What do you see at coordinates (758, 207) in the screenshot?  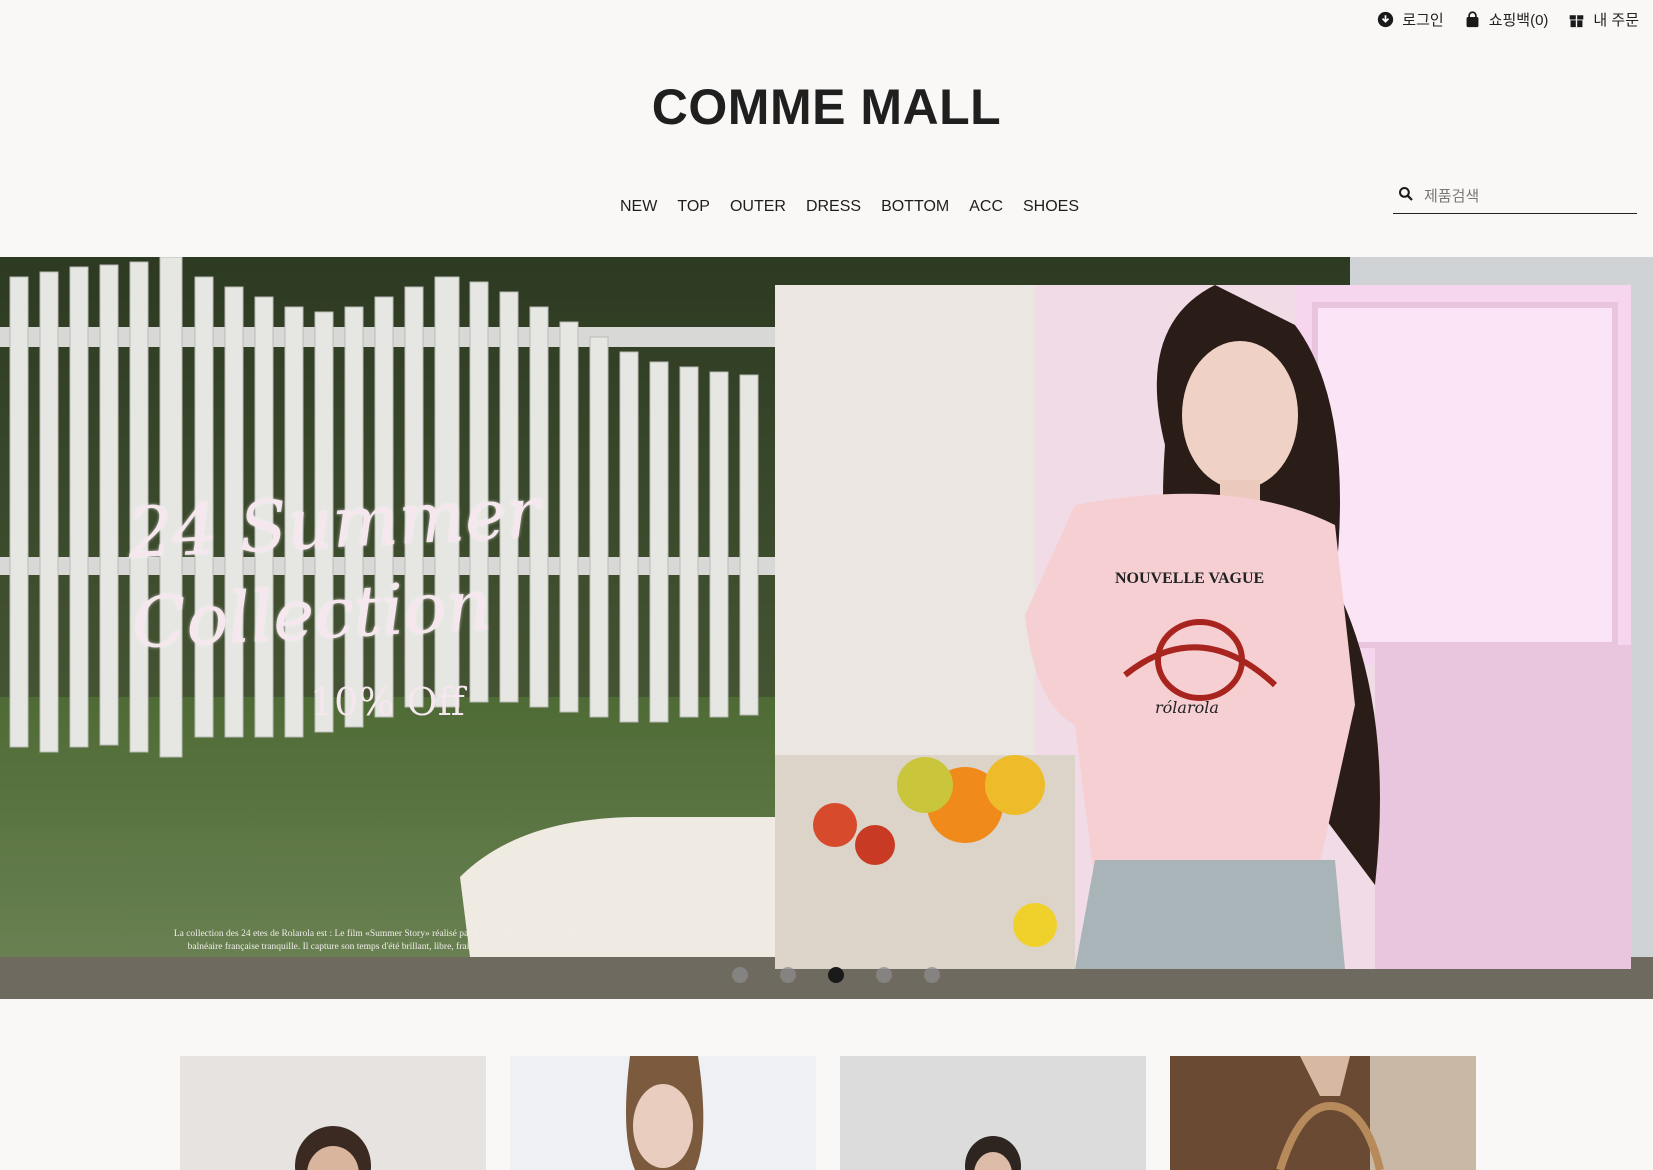 I see `nav-item-outer: OUTER` at bounding box center [758, 207].